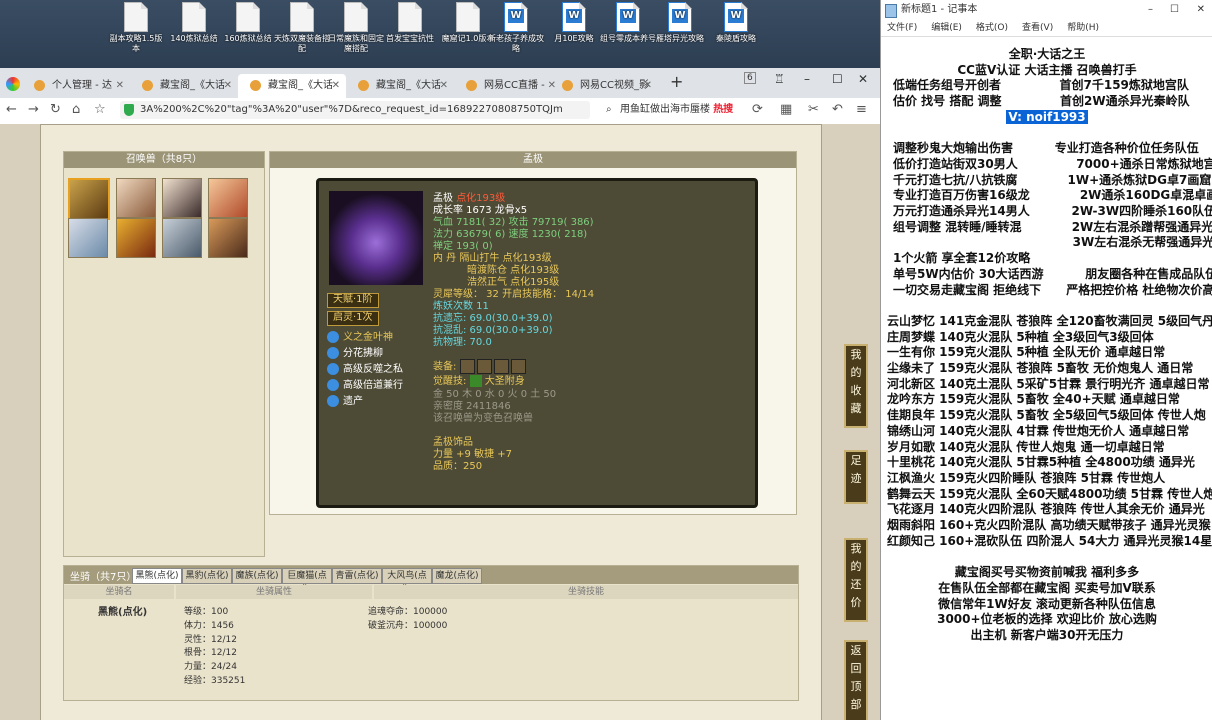 The image size is (1212, 720). I want to click on tab-close-icon: ✕, so click(647, 85).